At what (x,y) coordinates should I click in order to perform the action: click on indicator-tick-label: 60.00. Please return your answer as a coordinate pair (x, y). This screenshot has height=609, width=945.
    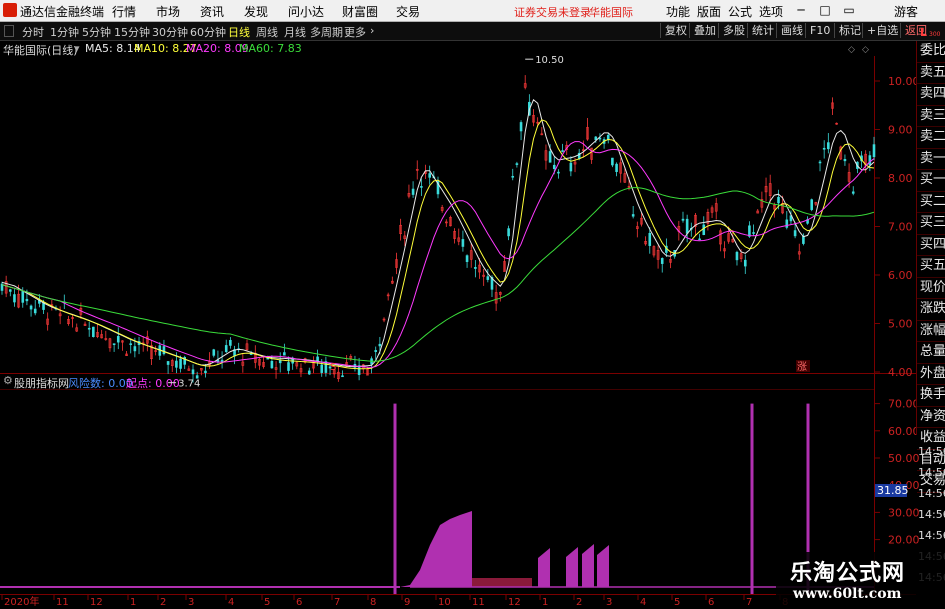
    Looking at the image, I should click on (904, 431).